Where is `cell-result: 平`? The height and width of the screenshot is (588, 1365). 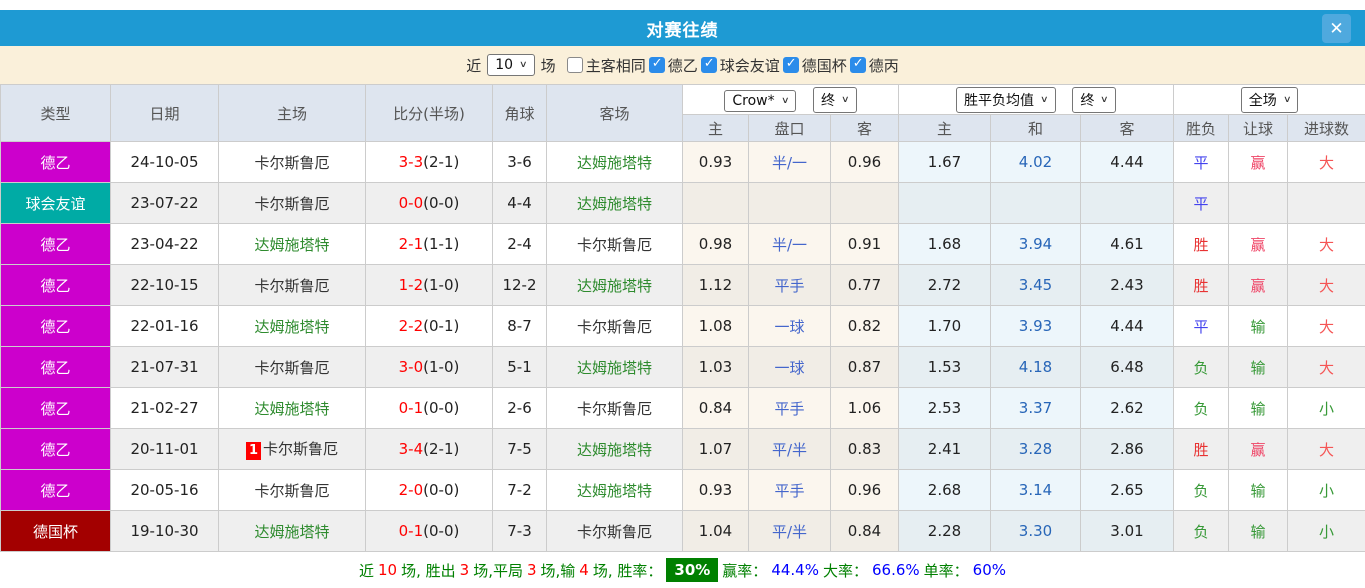
cell-result: 平 is located at coordinates (1201, 326).